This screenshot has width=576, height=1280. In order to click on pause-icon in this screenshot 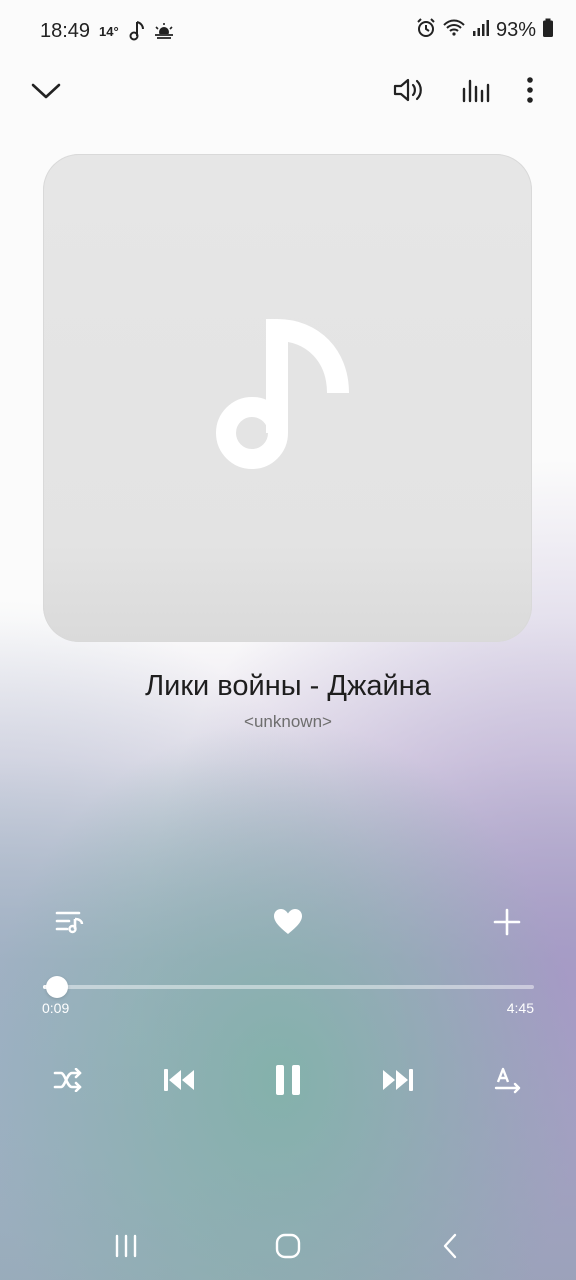, I will do `click(288, 1080)`.